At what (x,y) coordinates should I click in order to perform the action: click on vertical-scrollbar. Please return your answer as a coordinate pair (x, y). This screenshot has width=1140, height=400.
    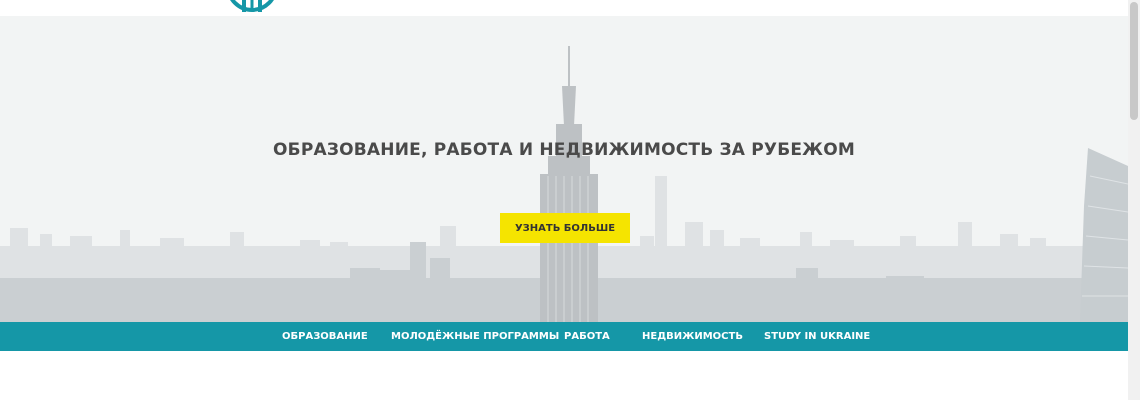
    Looking at the image, I should click on (1134, 200).